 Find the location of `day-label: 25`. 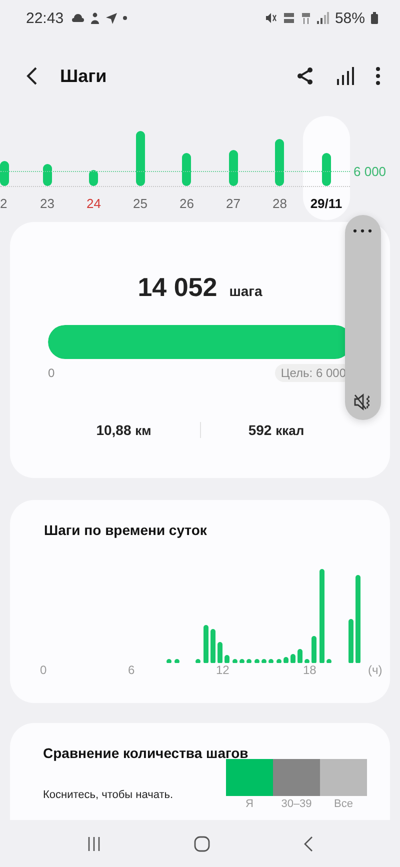

day-label: 25 is located at coordinates (140, 203).